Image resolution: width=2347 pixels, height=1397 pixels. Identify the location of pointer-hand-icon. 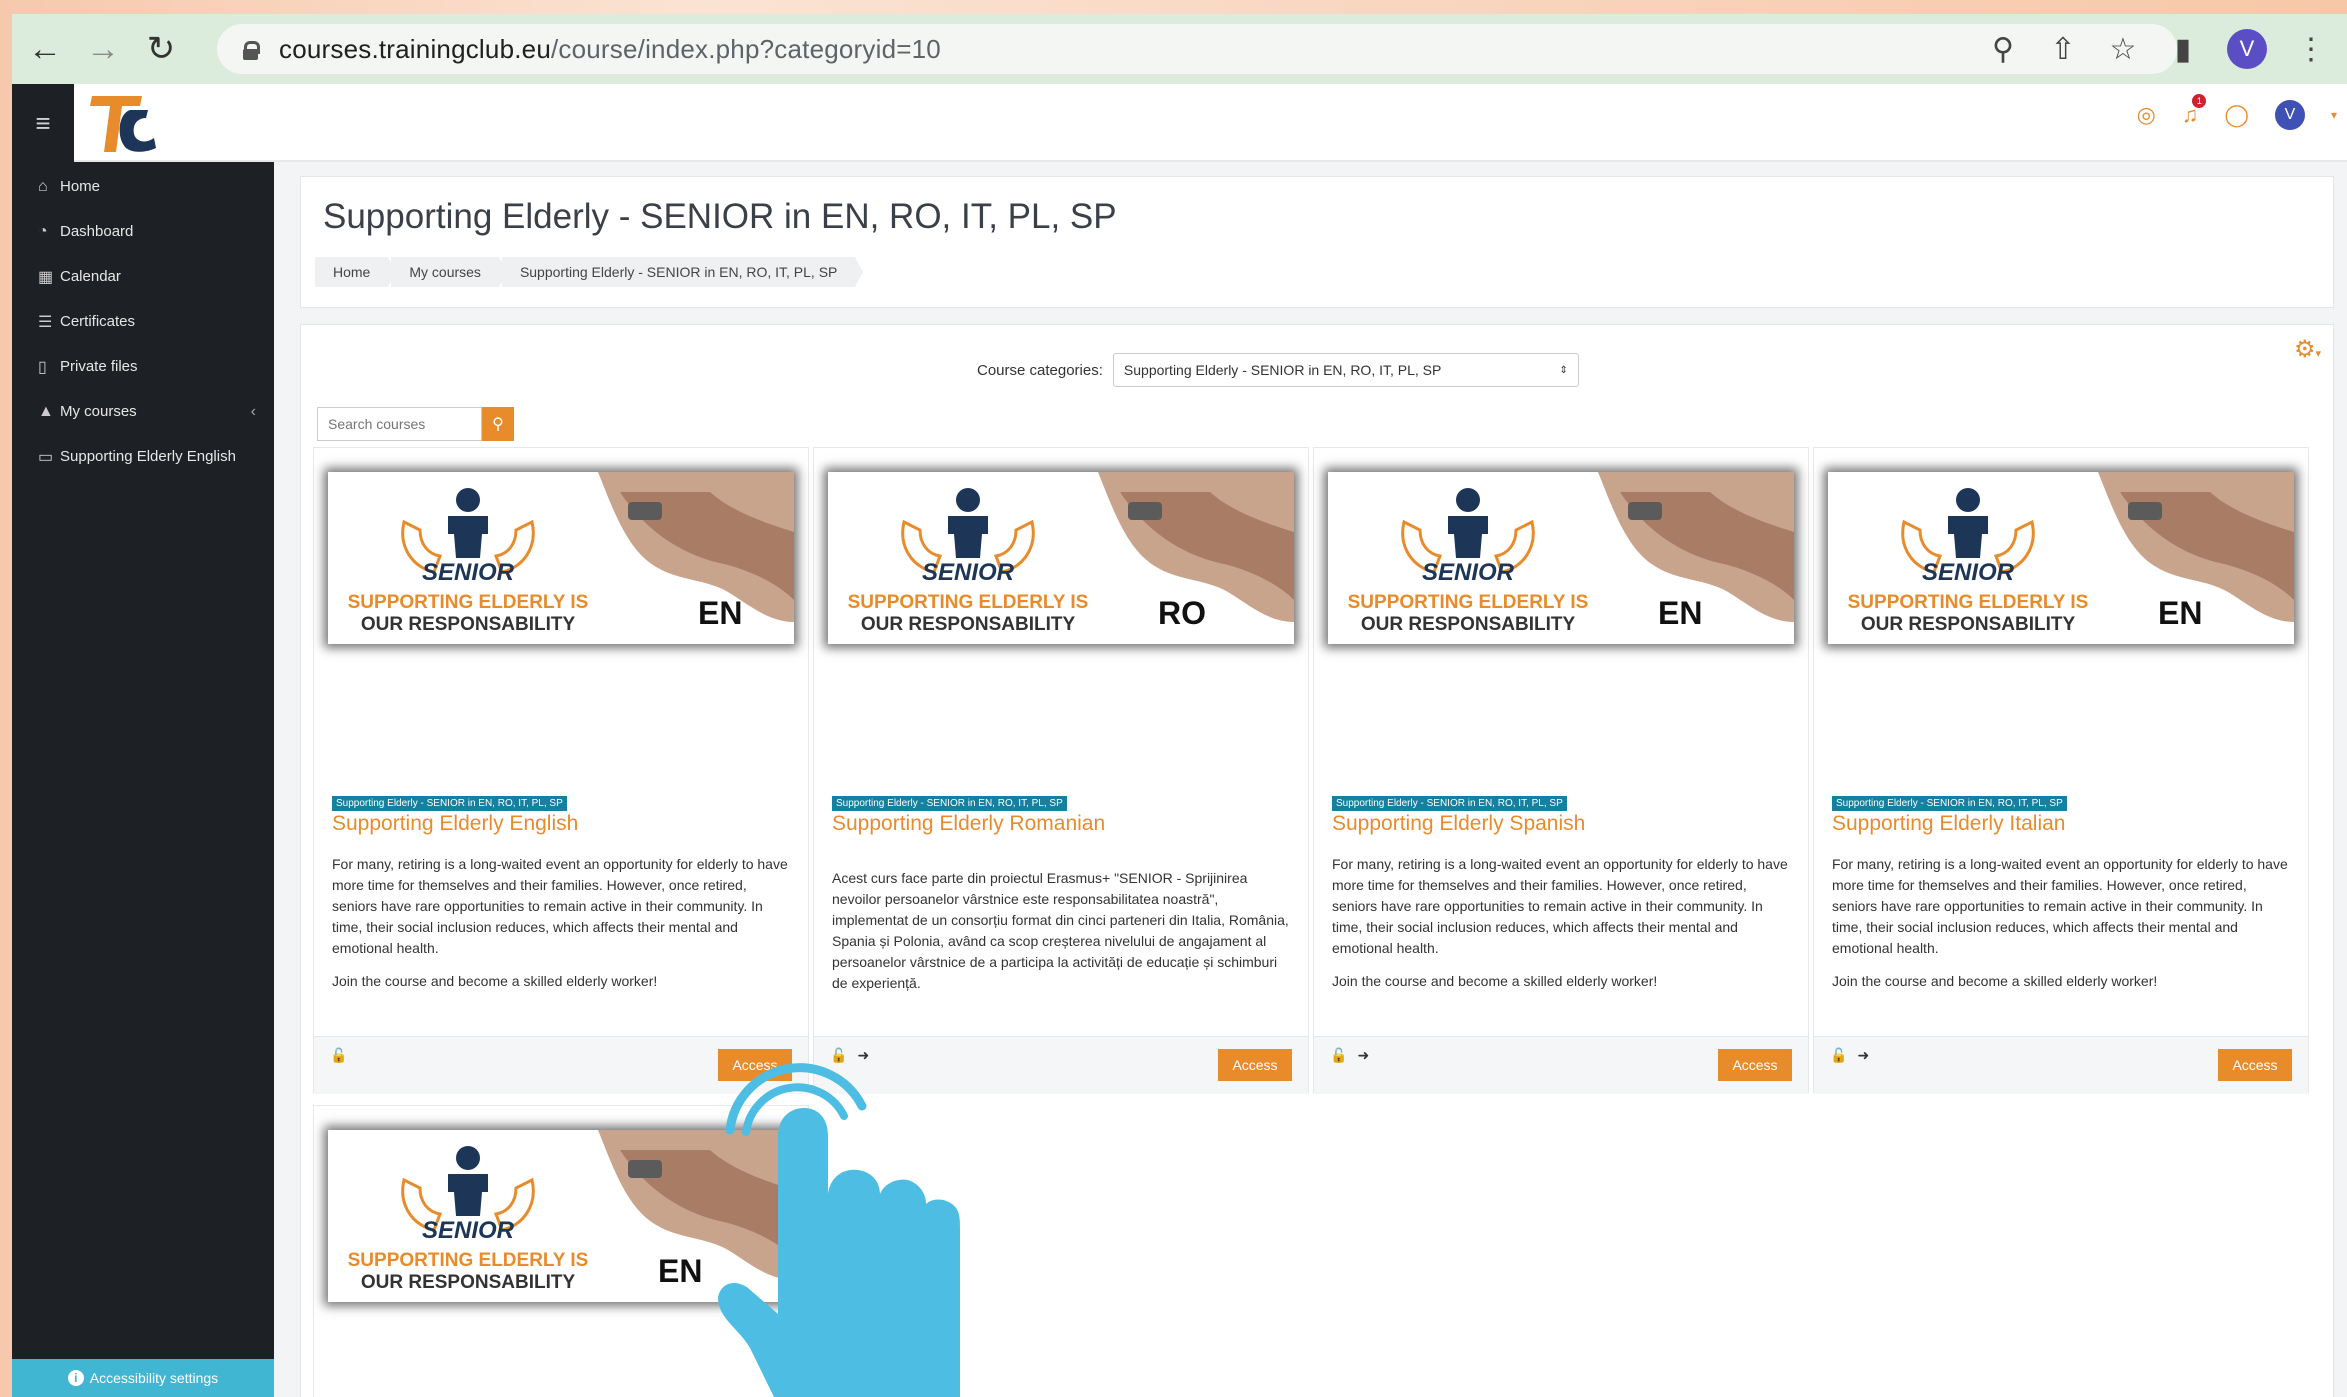
(839, 1230).